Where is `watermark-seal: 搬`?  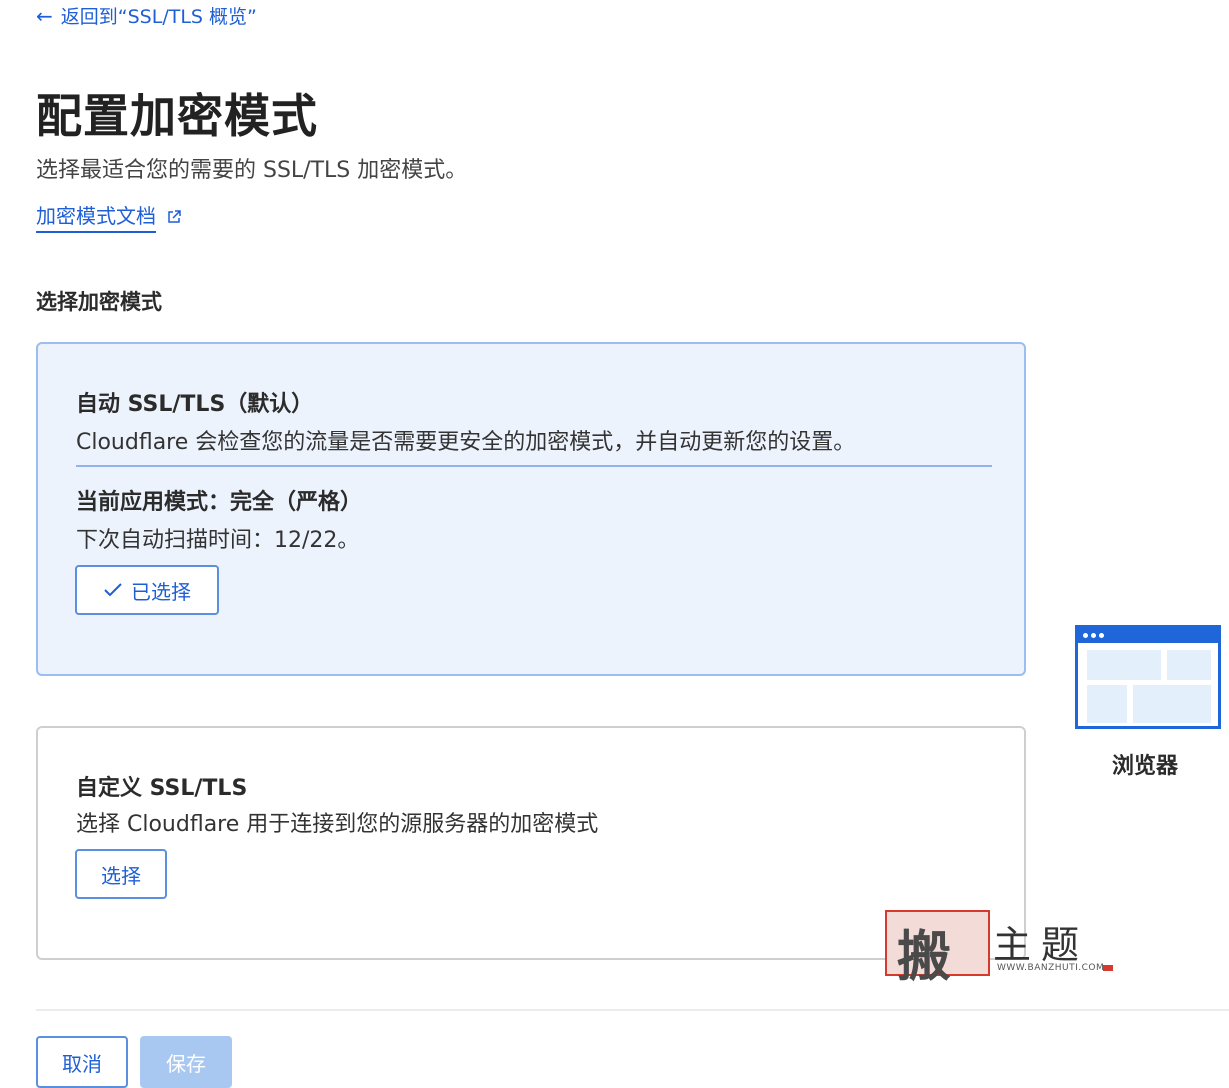 watermark-seal: 搬 is located at coordinates (937, 949).